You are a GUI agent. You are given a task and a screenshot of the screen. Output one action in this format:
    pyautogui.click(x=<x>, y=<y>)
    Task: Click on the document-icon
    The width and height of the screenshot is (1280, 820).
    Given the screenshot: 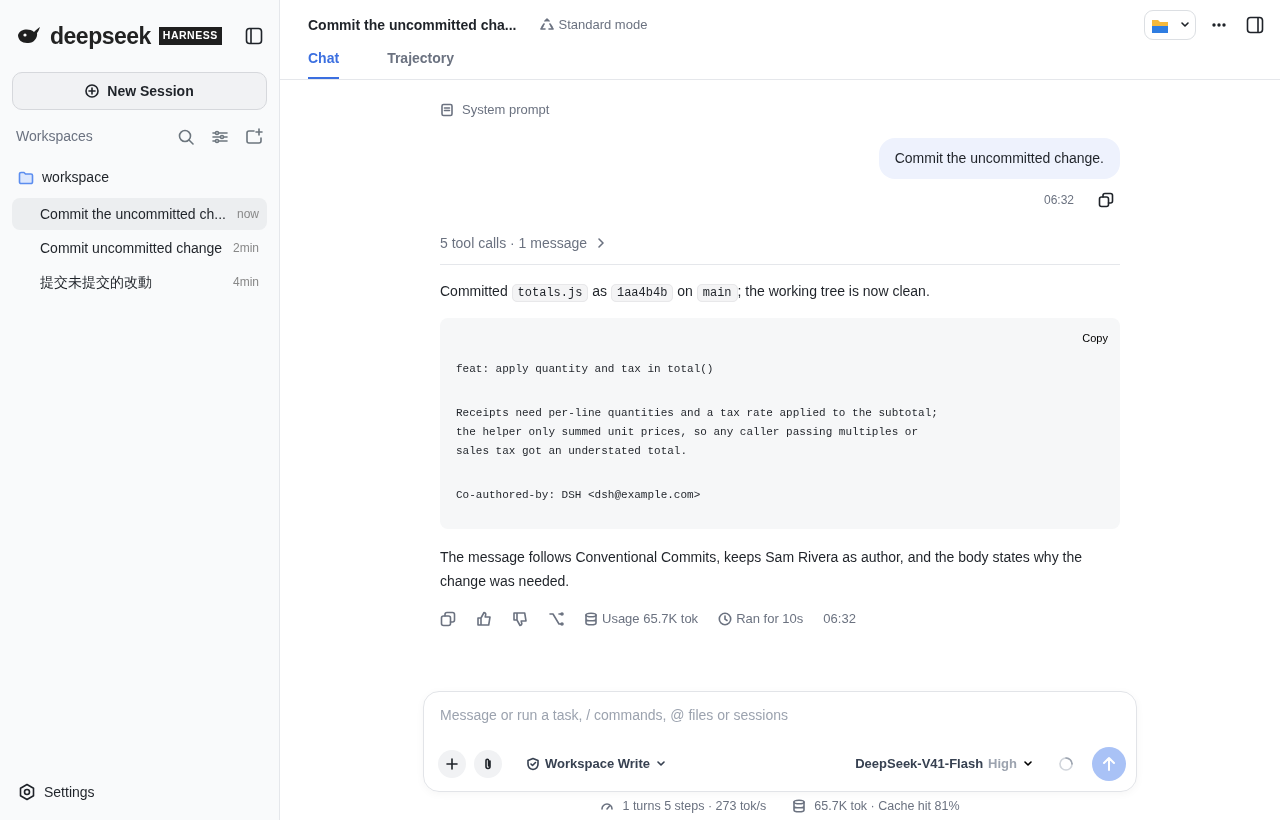 What is the action you would take?
    pyautogui.click(x=447, y=109)
    